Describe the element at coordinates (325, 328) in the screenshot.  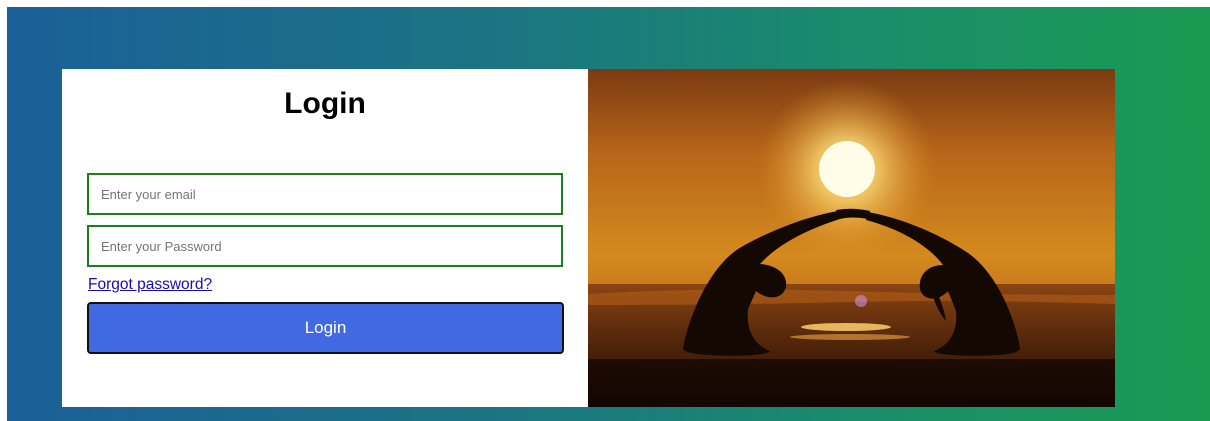
I see `login-button: Login` at that location.